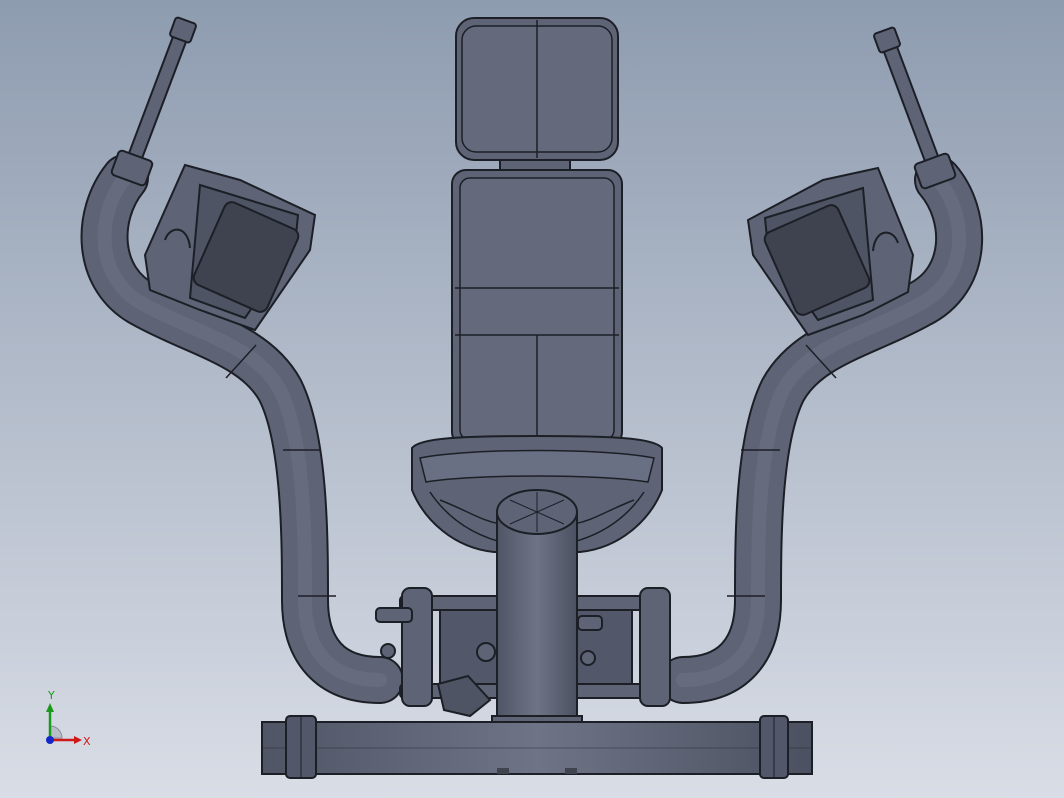 This screenshot has height=798, width=1064. What do you see at coordinates (64, 723) in the screenshot?
I see `triad-axes-icon` at bounding box center [64, 723].